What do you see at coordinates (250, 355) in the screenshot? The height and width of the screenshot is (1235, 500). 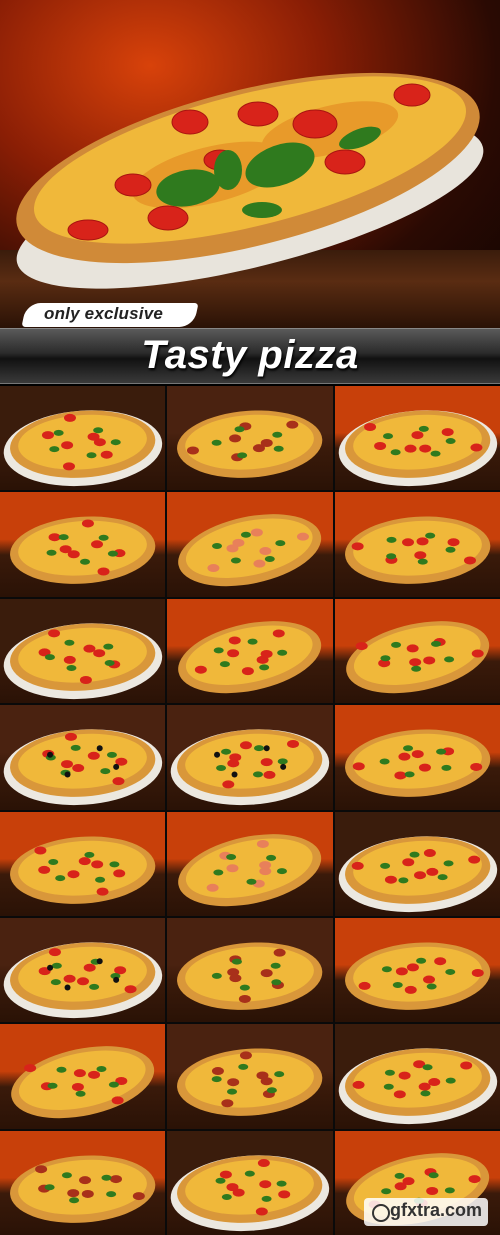 I see `page-title: Tasty pizza` at bounding box center [250, 355].